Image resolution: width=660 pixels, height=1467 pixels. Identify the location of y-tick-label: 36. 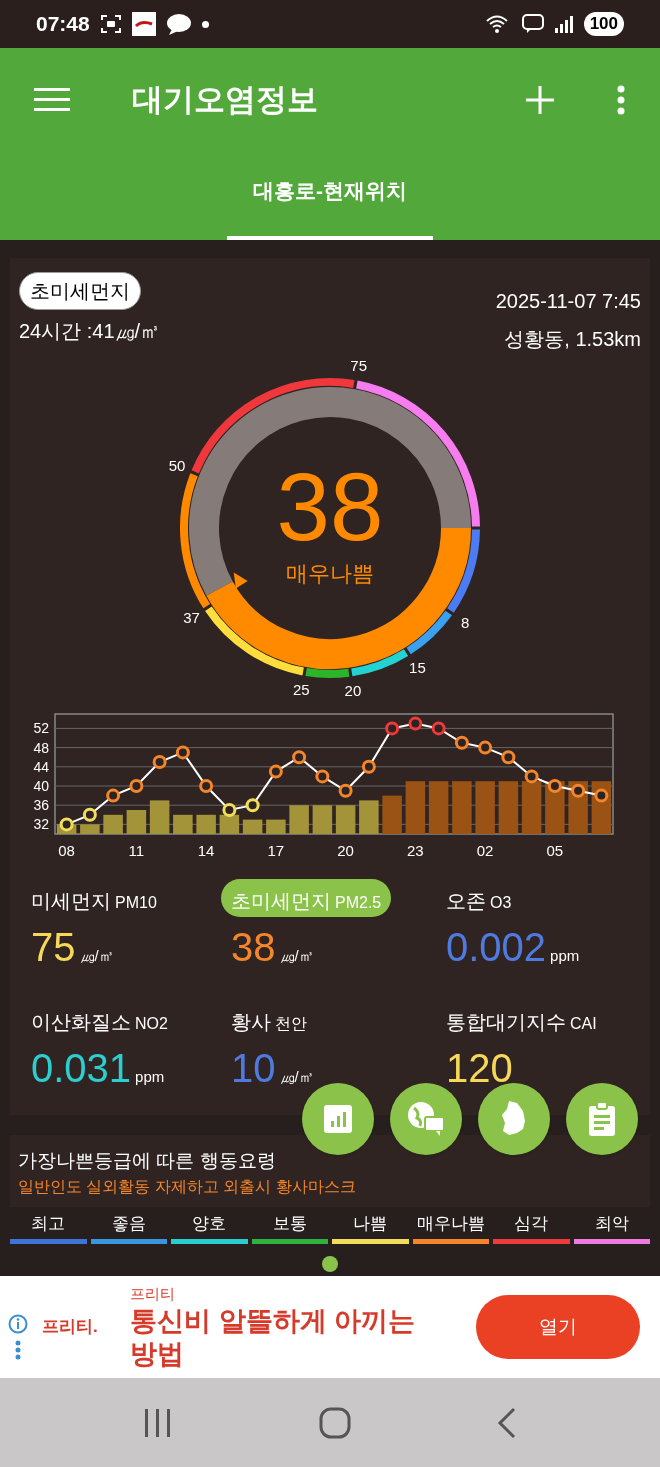
(41, 805).